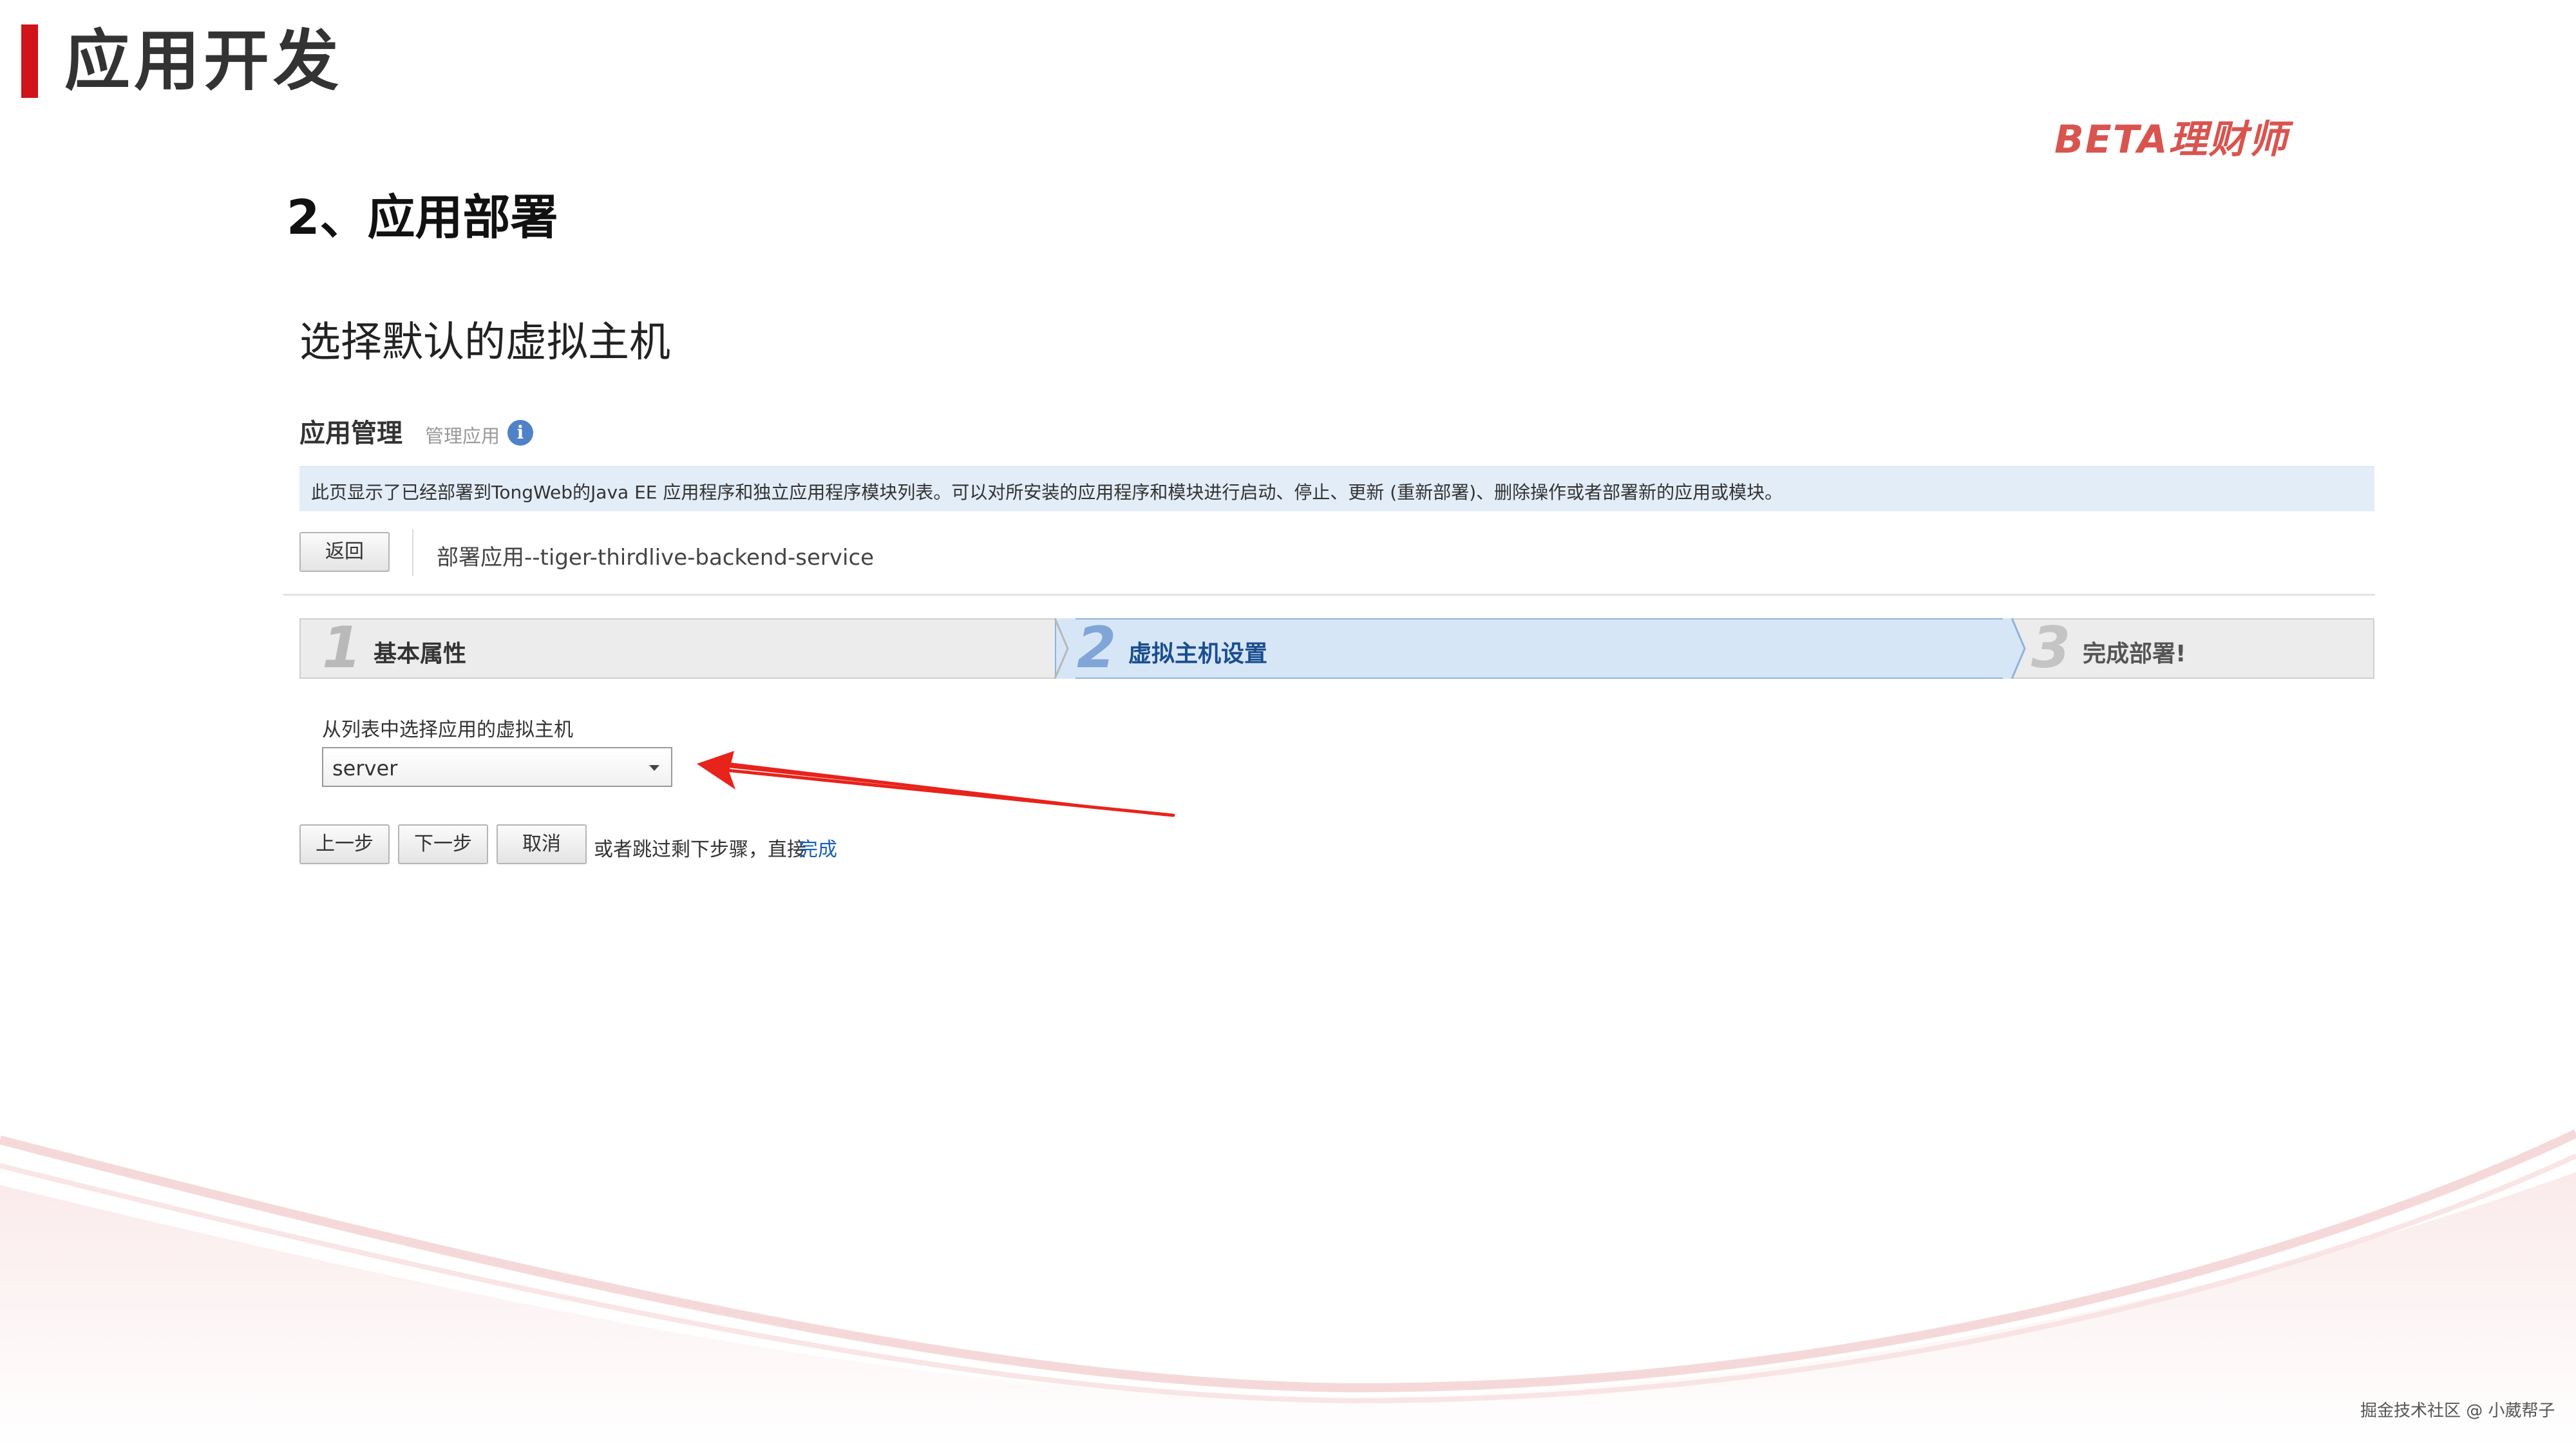 This screenshot has width=2576, height=1449. I want to click on manage-apps-subheading: 管理应用, so click(463, 436).